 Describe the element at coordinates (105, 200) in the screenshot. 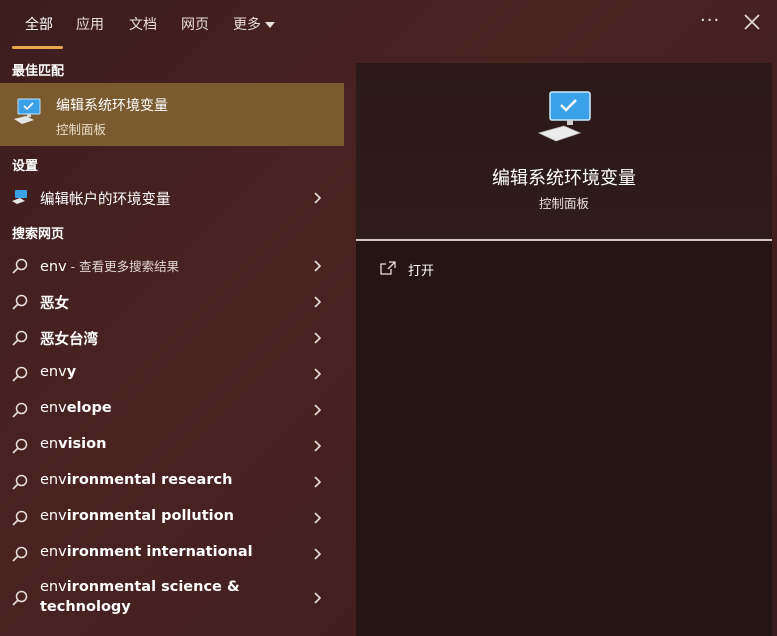

I see `settings-item-label: 编辑帐户的环境变量` at that location.